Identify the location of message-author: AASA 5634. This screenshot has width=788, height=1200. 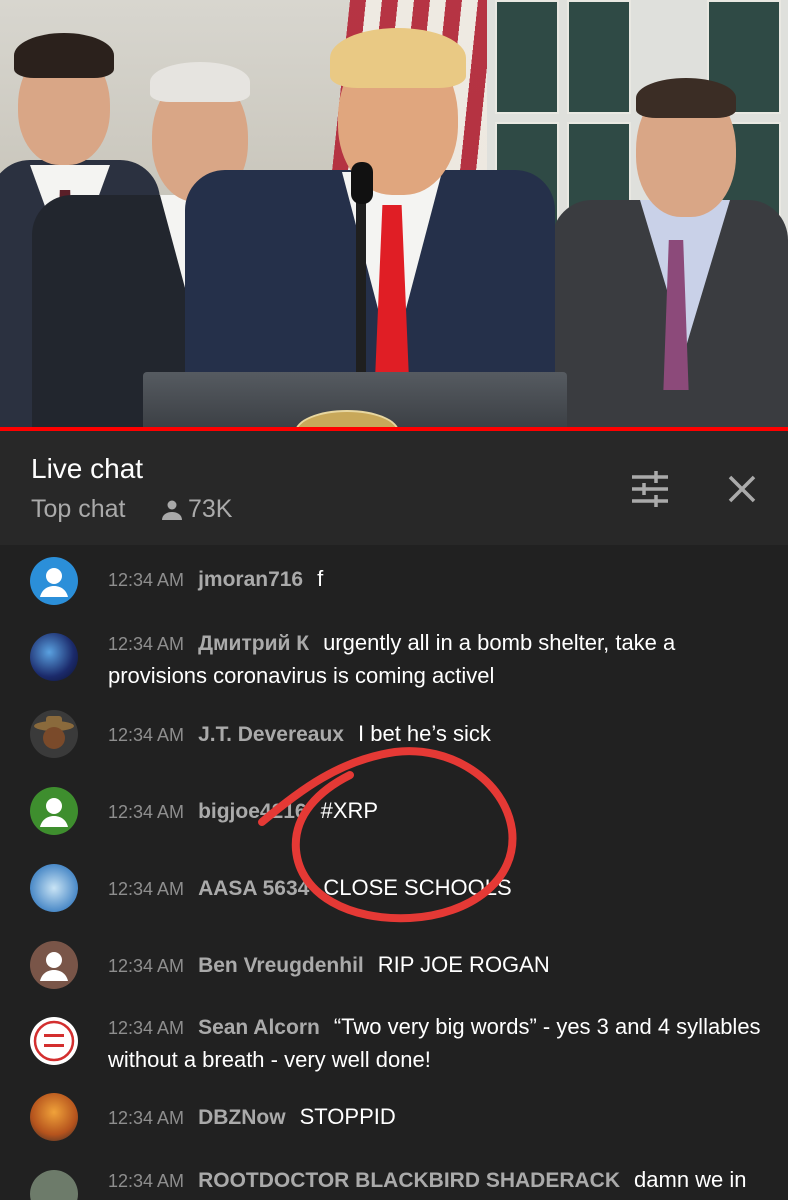
(253, 888).